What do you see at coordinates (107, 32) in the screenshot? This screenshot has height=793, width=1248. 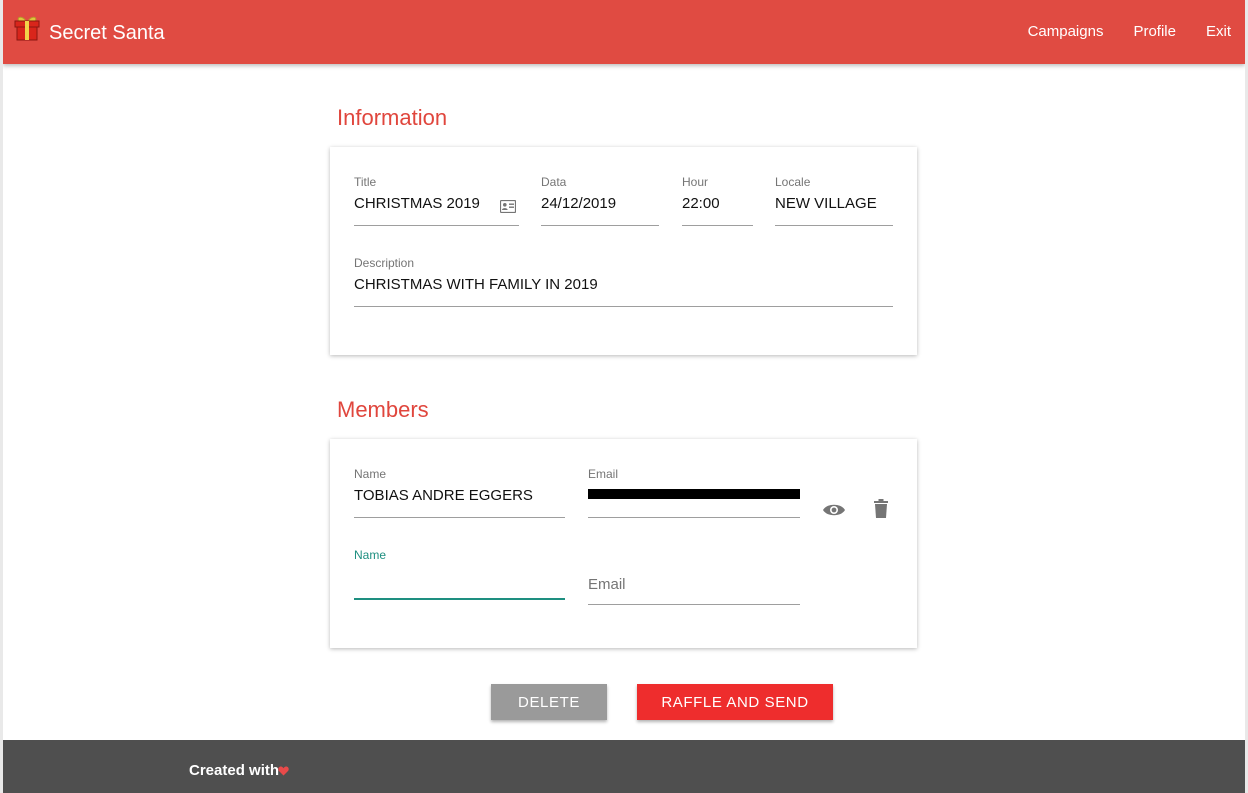 I see `app-title: Secret Santa` at bounding box center [107, 32].